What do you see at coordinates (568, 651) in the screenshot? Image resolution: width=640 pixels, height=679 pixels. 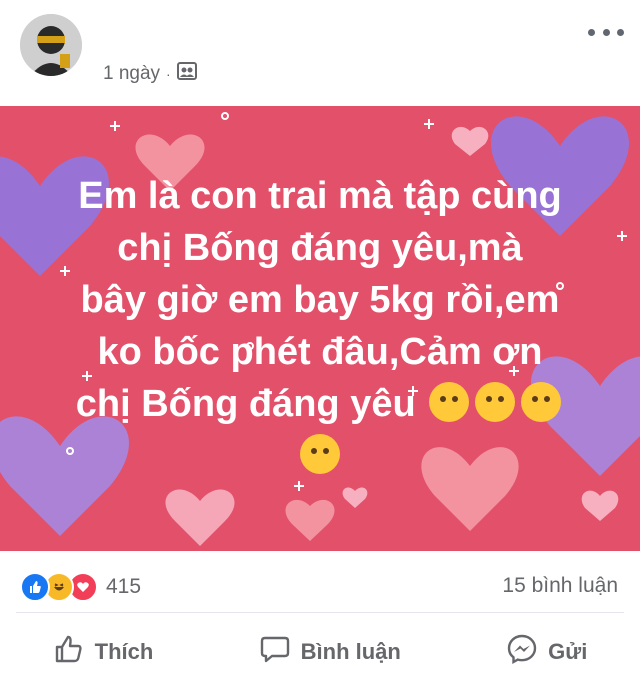 I see `send-label: Gửi` at bounding box center [568, 651].